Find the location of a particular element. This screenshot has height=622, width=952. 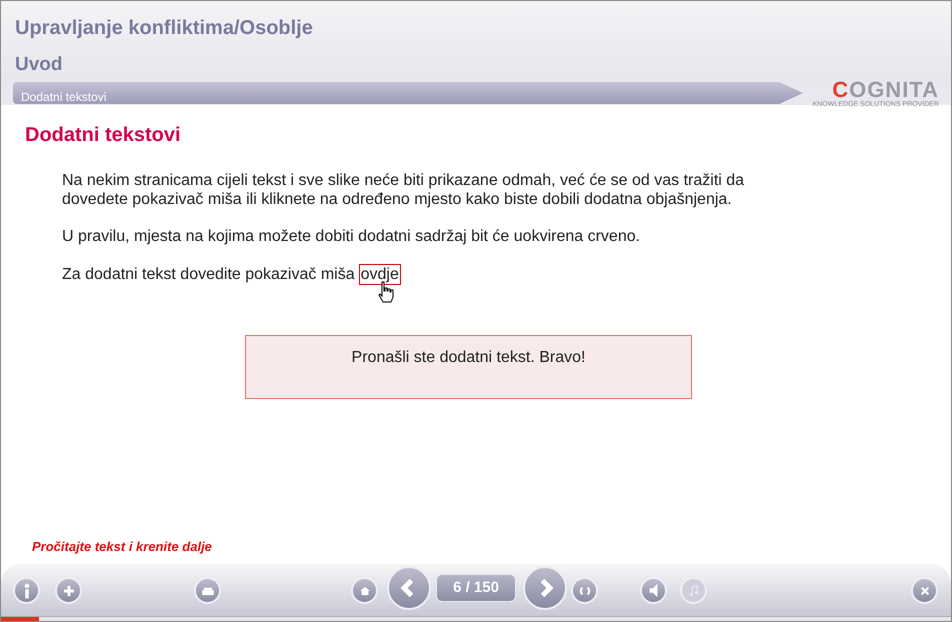

speaker-icon is located at coordinates (653, 590).